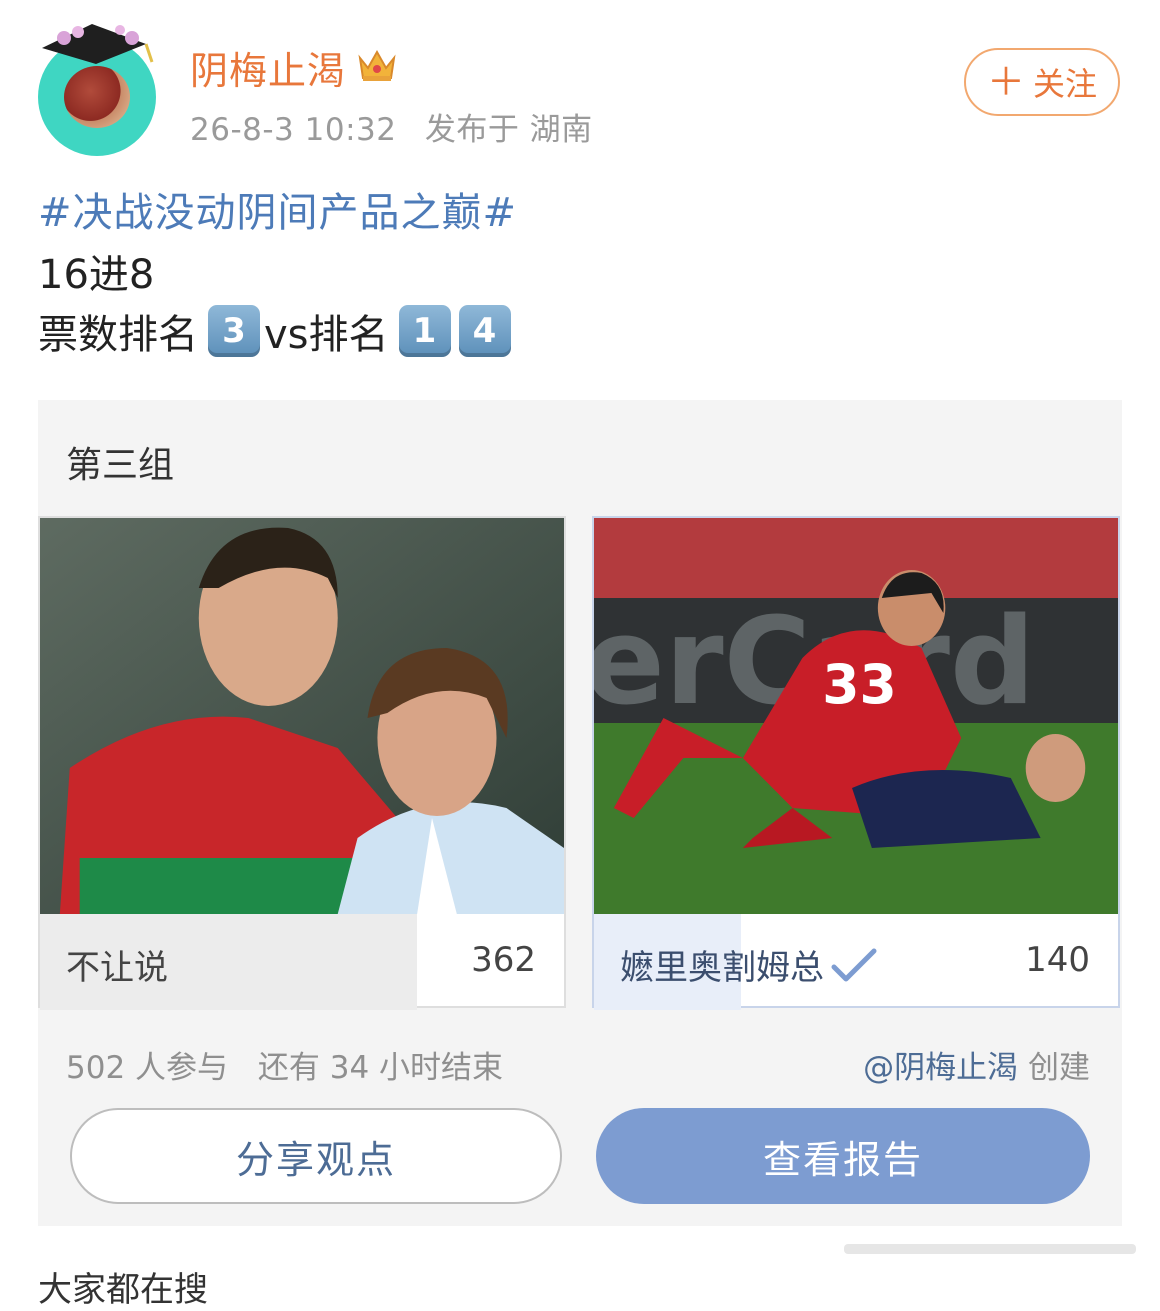  I want to click on avatar-plums, so click(97, 97).